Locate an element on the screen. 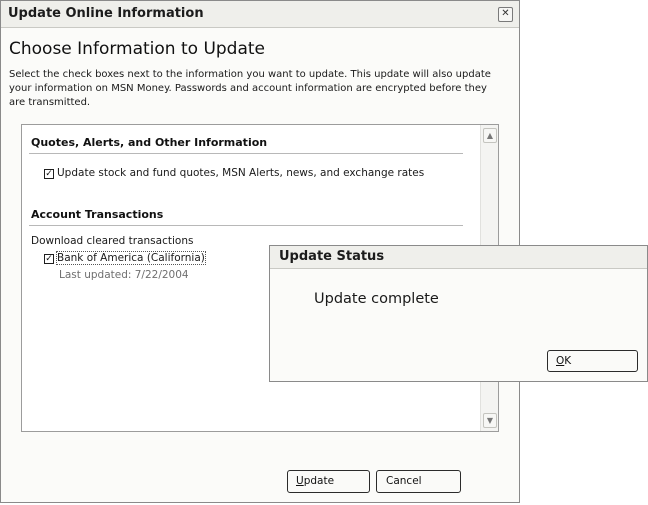  main-dialog-title: Update Online Information is located at coordinates (106, 13).